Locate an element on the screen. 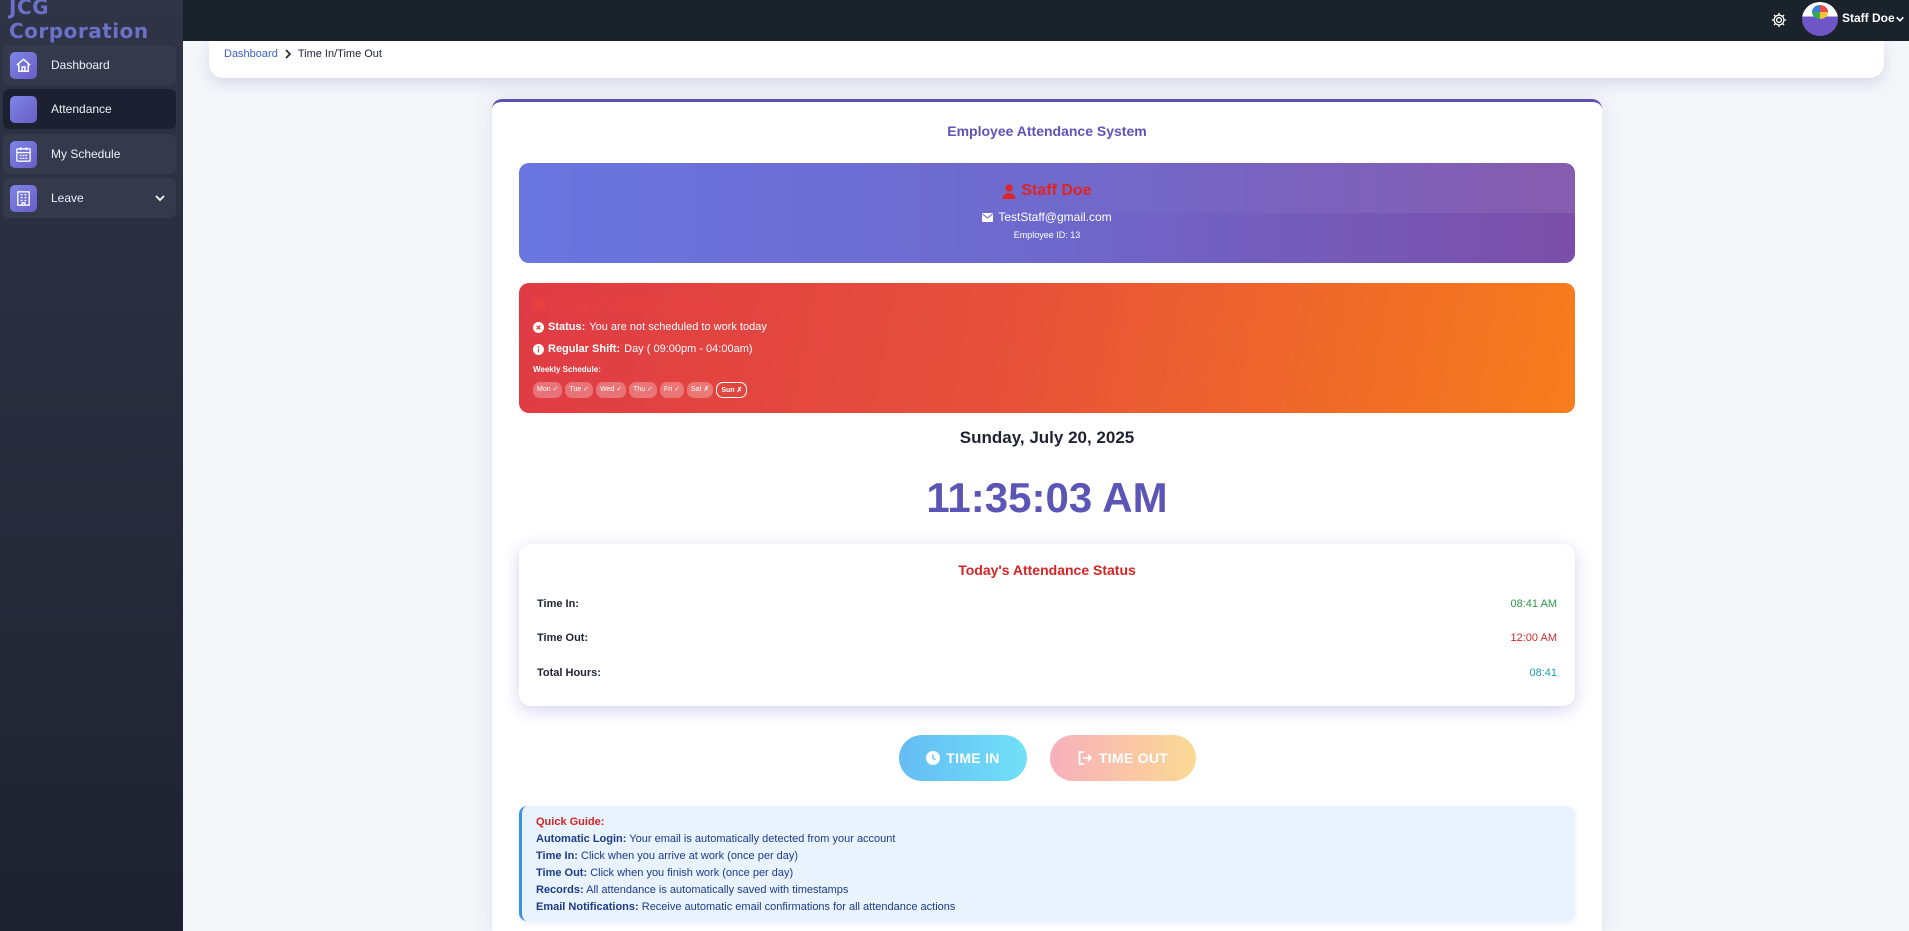  employee-email-row: TestStaff@gmail.com is located at coordinates (1047, 217).